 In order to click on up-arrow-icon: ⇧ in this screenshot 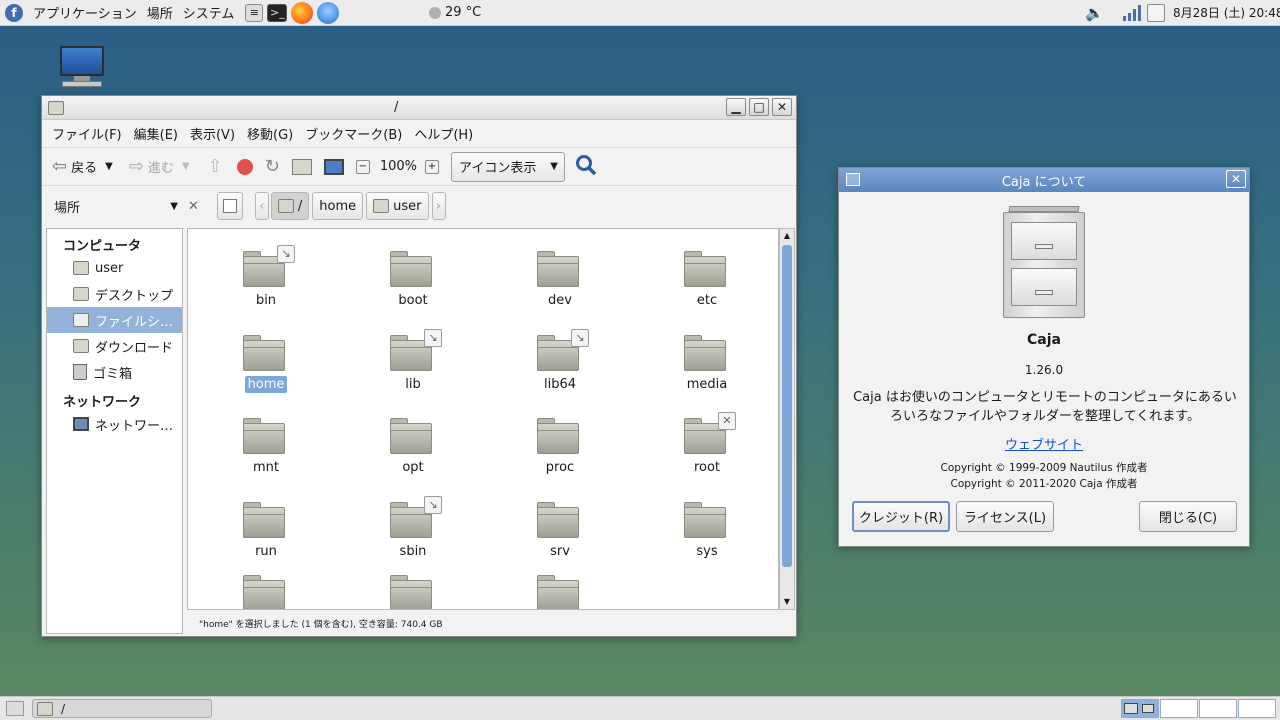, I will do `click(215, 166)`.